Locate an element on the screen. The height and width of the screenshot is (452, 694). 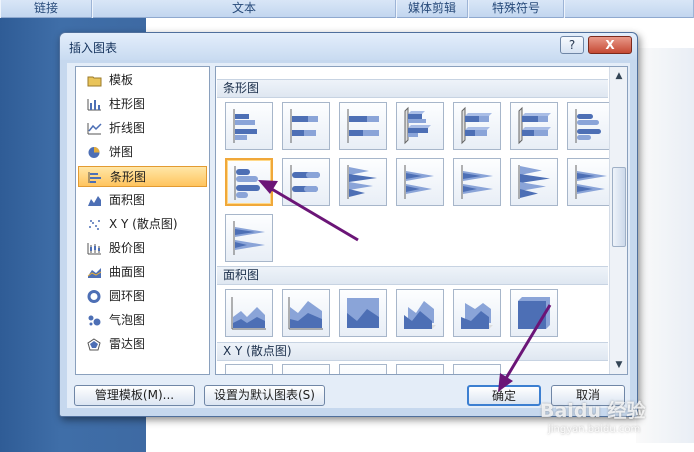
section-header-area: 面积图 is located at coordinates (412, 275).